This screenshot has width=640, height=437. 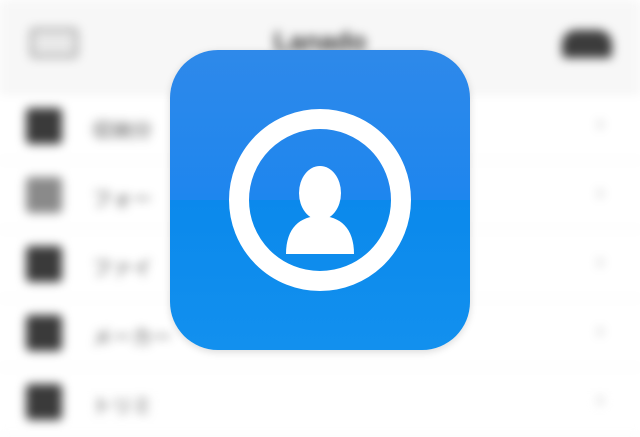 I want to click on box-icon, so click(x=44, y=333).